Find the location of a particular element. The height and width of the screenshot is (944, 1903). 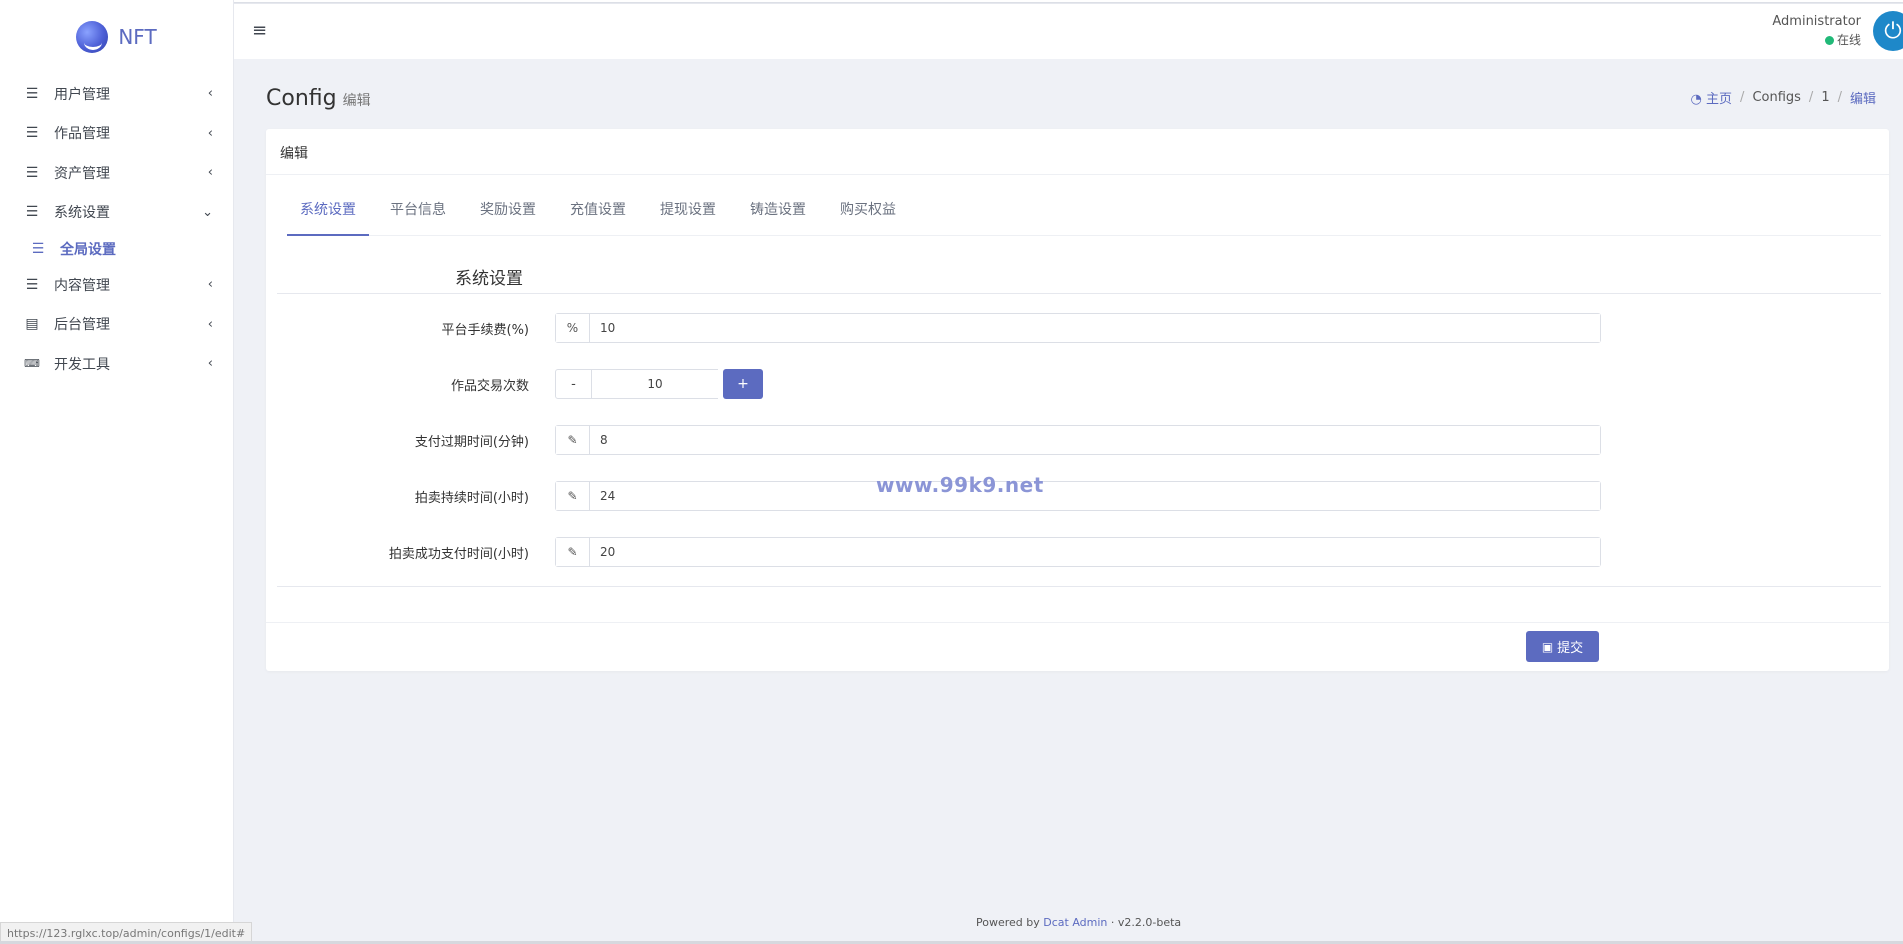

form-row-fee: 平台手续费(%) % 10 is located at coordinates (1077, 328).